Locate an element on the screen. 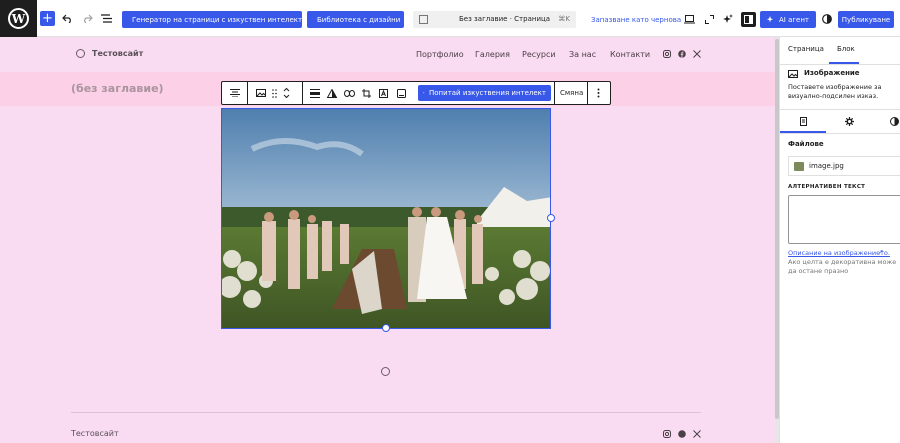 The height and width of the screenshot is (443, 900). more-options-icon is located at coordinates (598, 93).